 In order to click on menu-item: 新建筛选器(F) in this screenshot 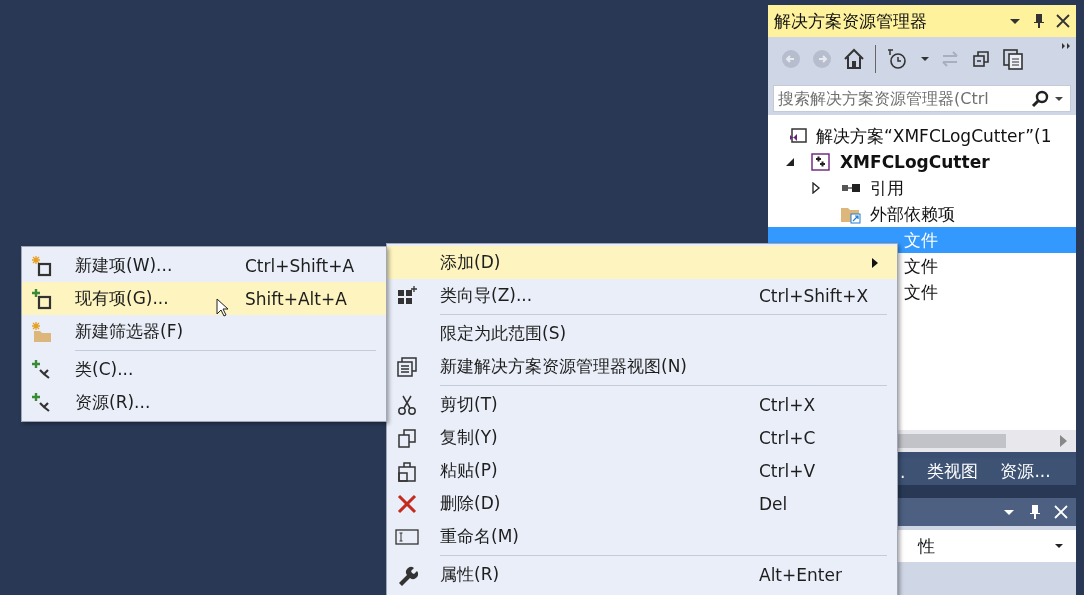, I will do `click(204, 331)`.